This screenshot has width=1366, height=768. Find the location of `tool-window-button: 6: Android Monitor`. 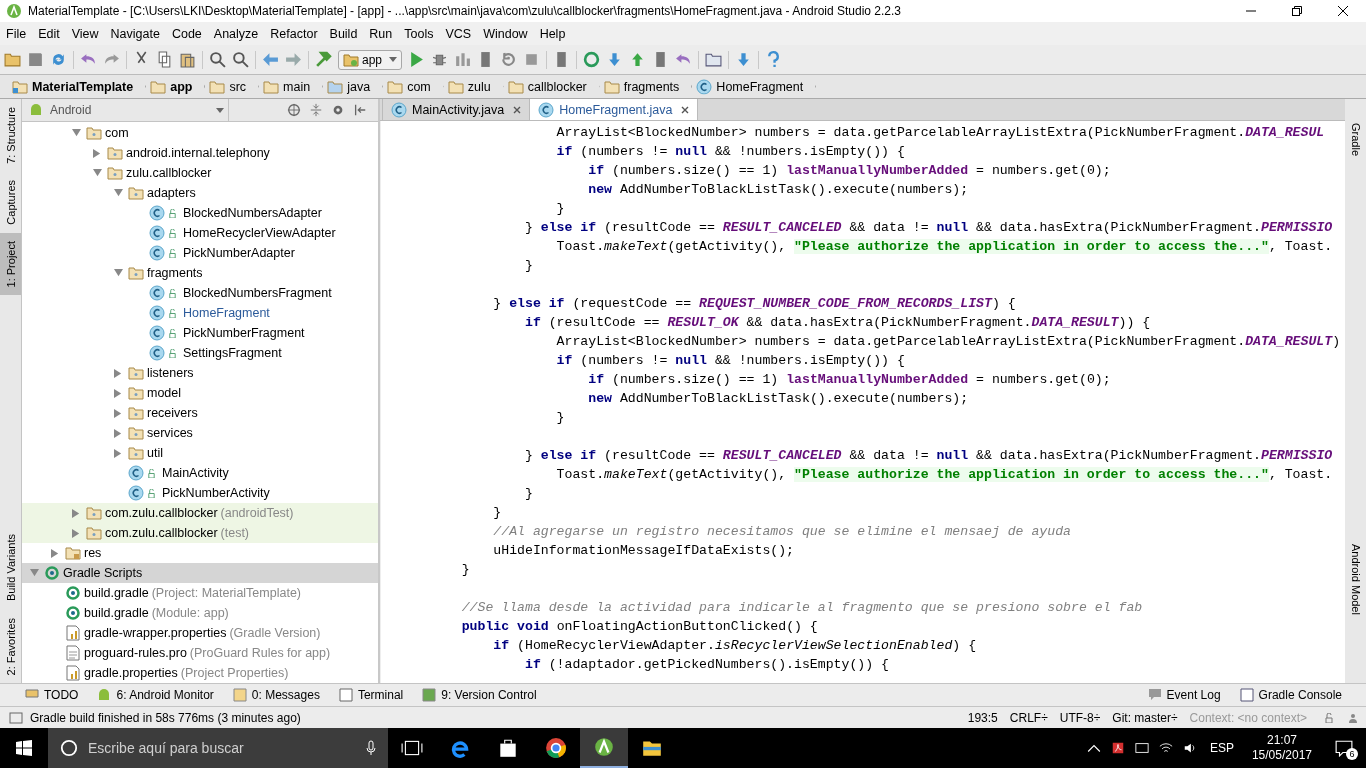

tool-window-button: 6: Android Monitor is located at coordinates (155, 695).